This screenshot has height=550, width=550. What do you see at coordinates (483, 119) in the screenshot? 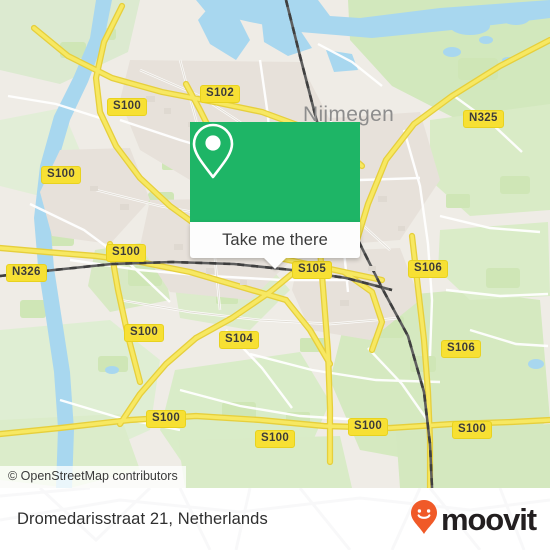
I see `road-shield: N325` at bounding box center [483, 119].